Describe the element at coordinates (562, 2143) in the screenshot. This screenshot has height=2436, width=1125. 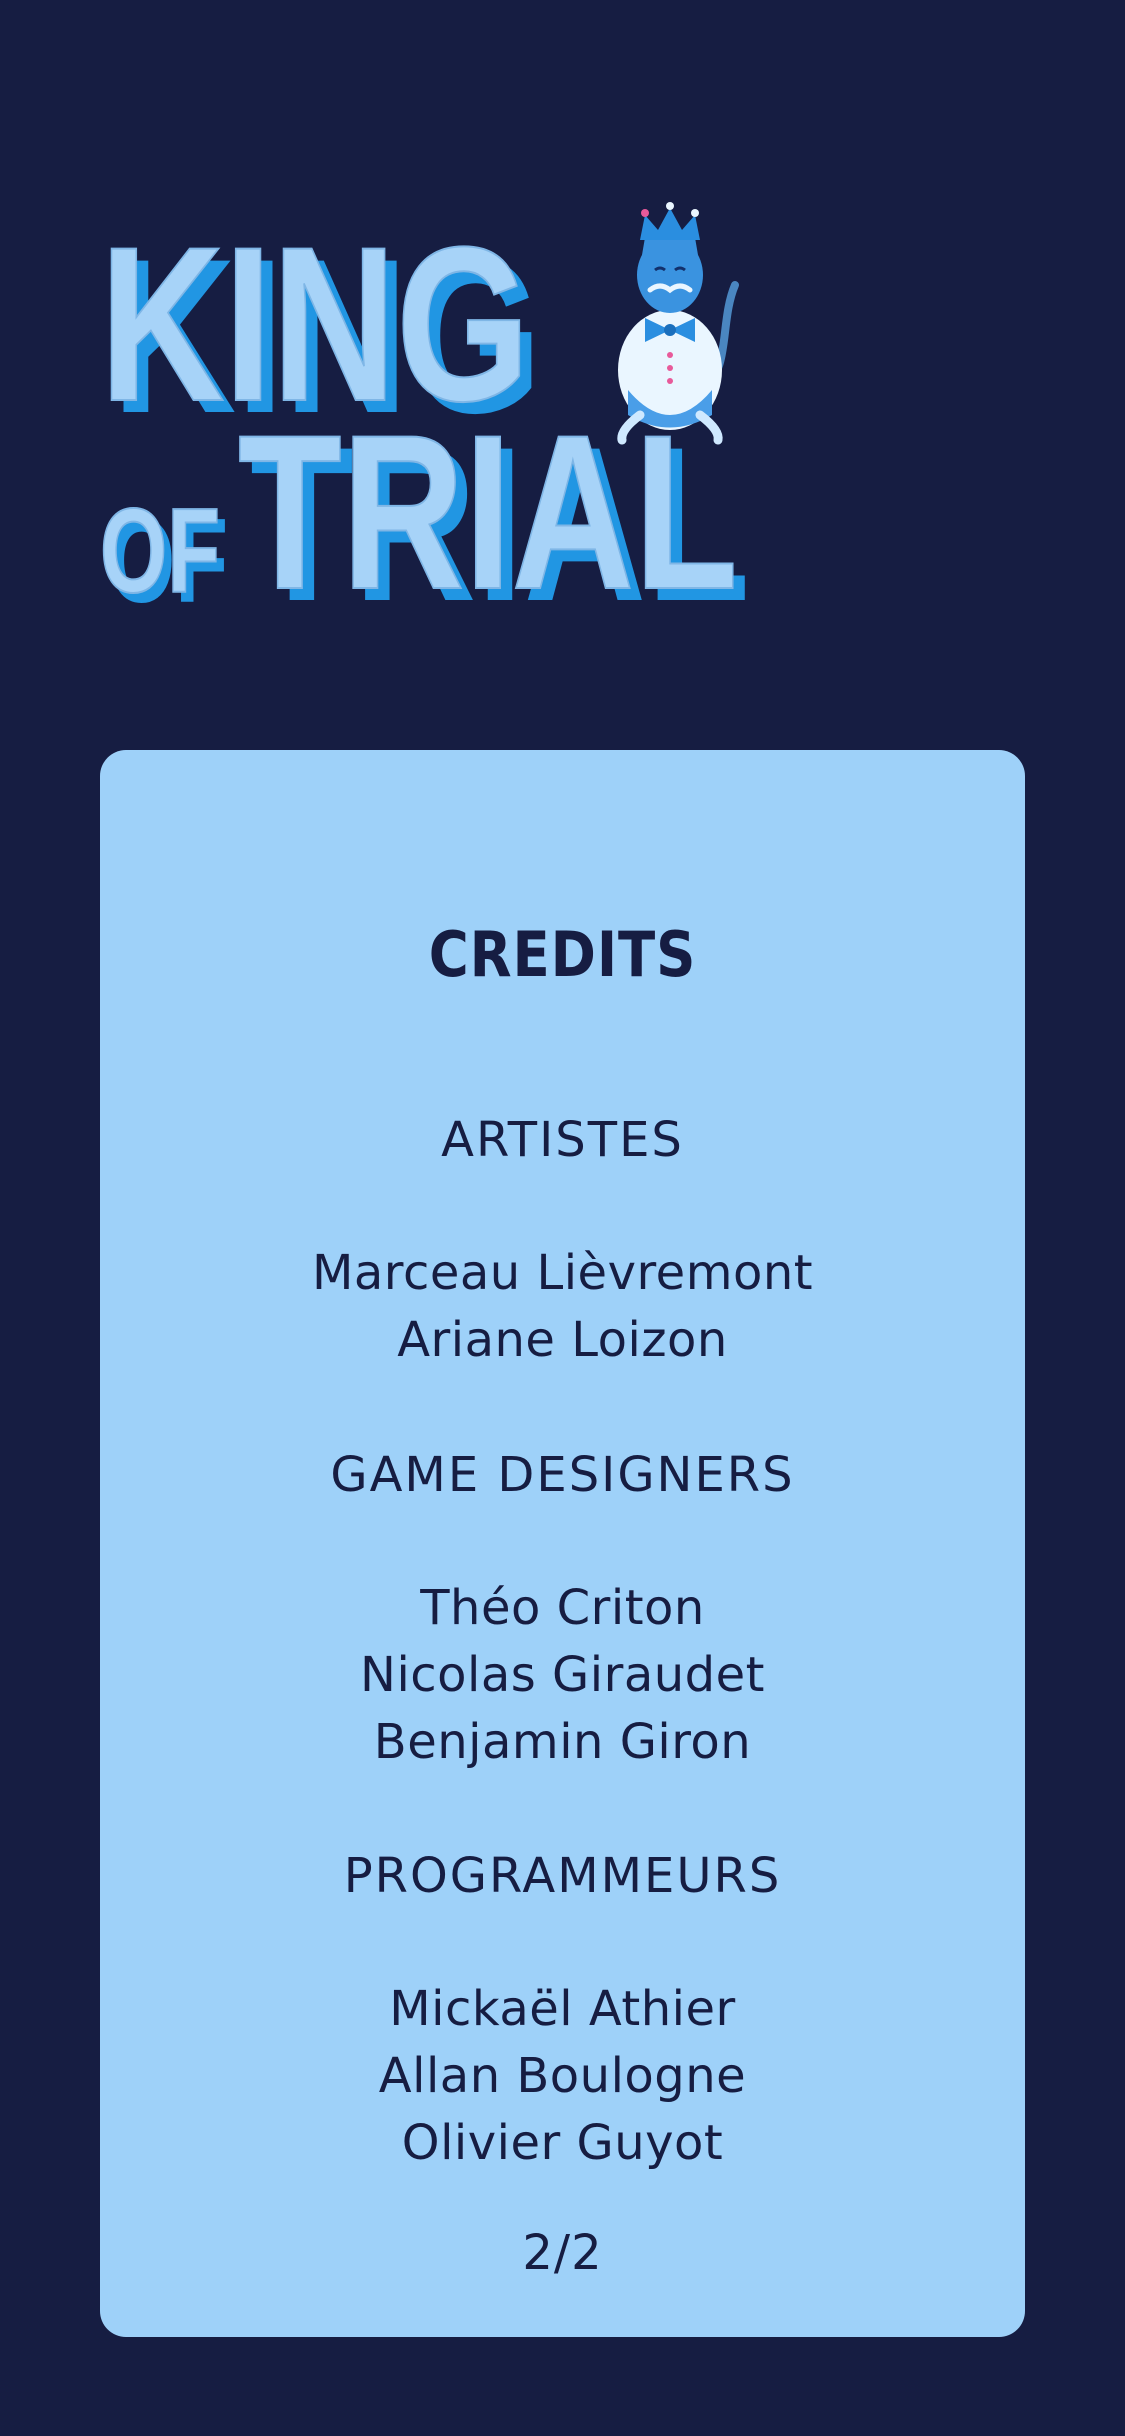
I see `credit-name: Olivier Guyot` at that location.